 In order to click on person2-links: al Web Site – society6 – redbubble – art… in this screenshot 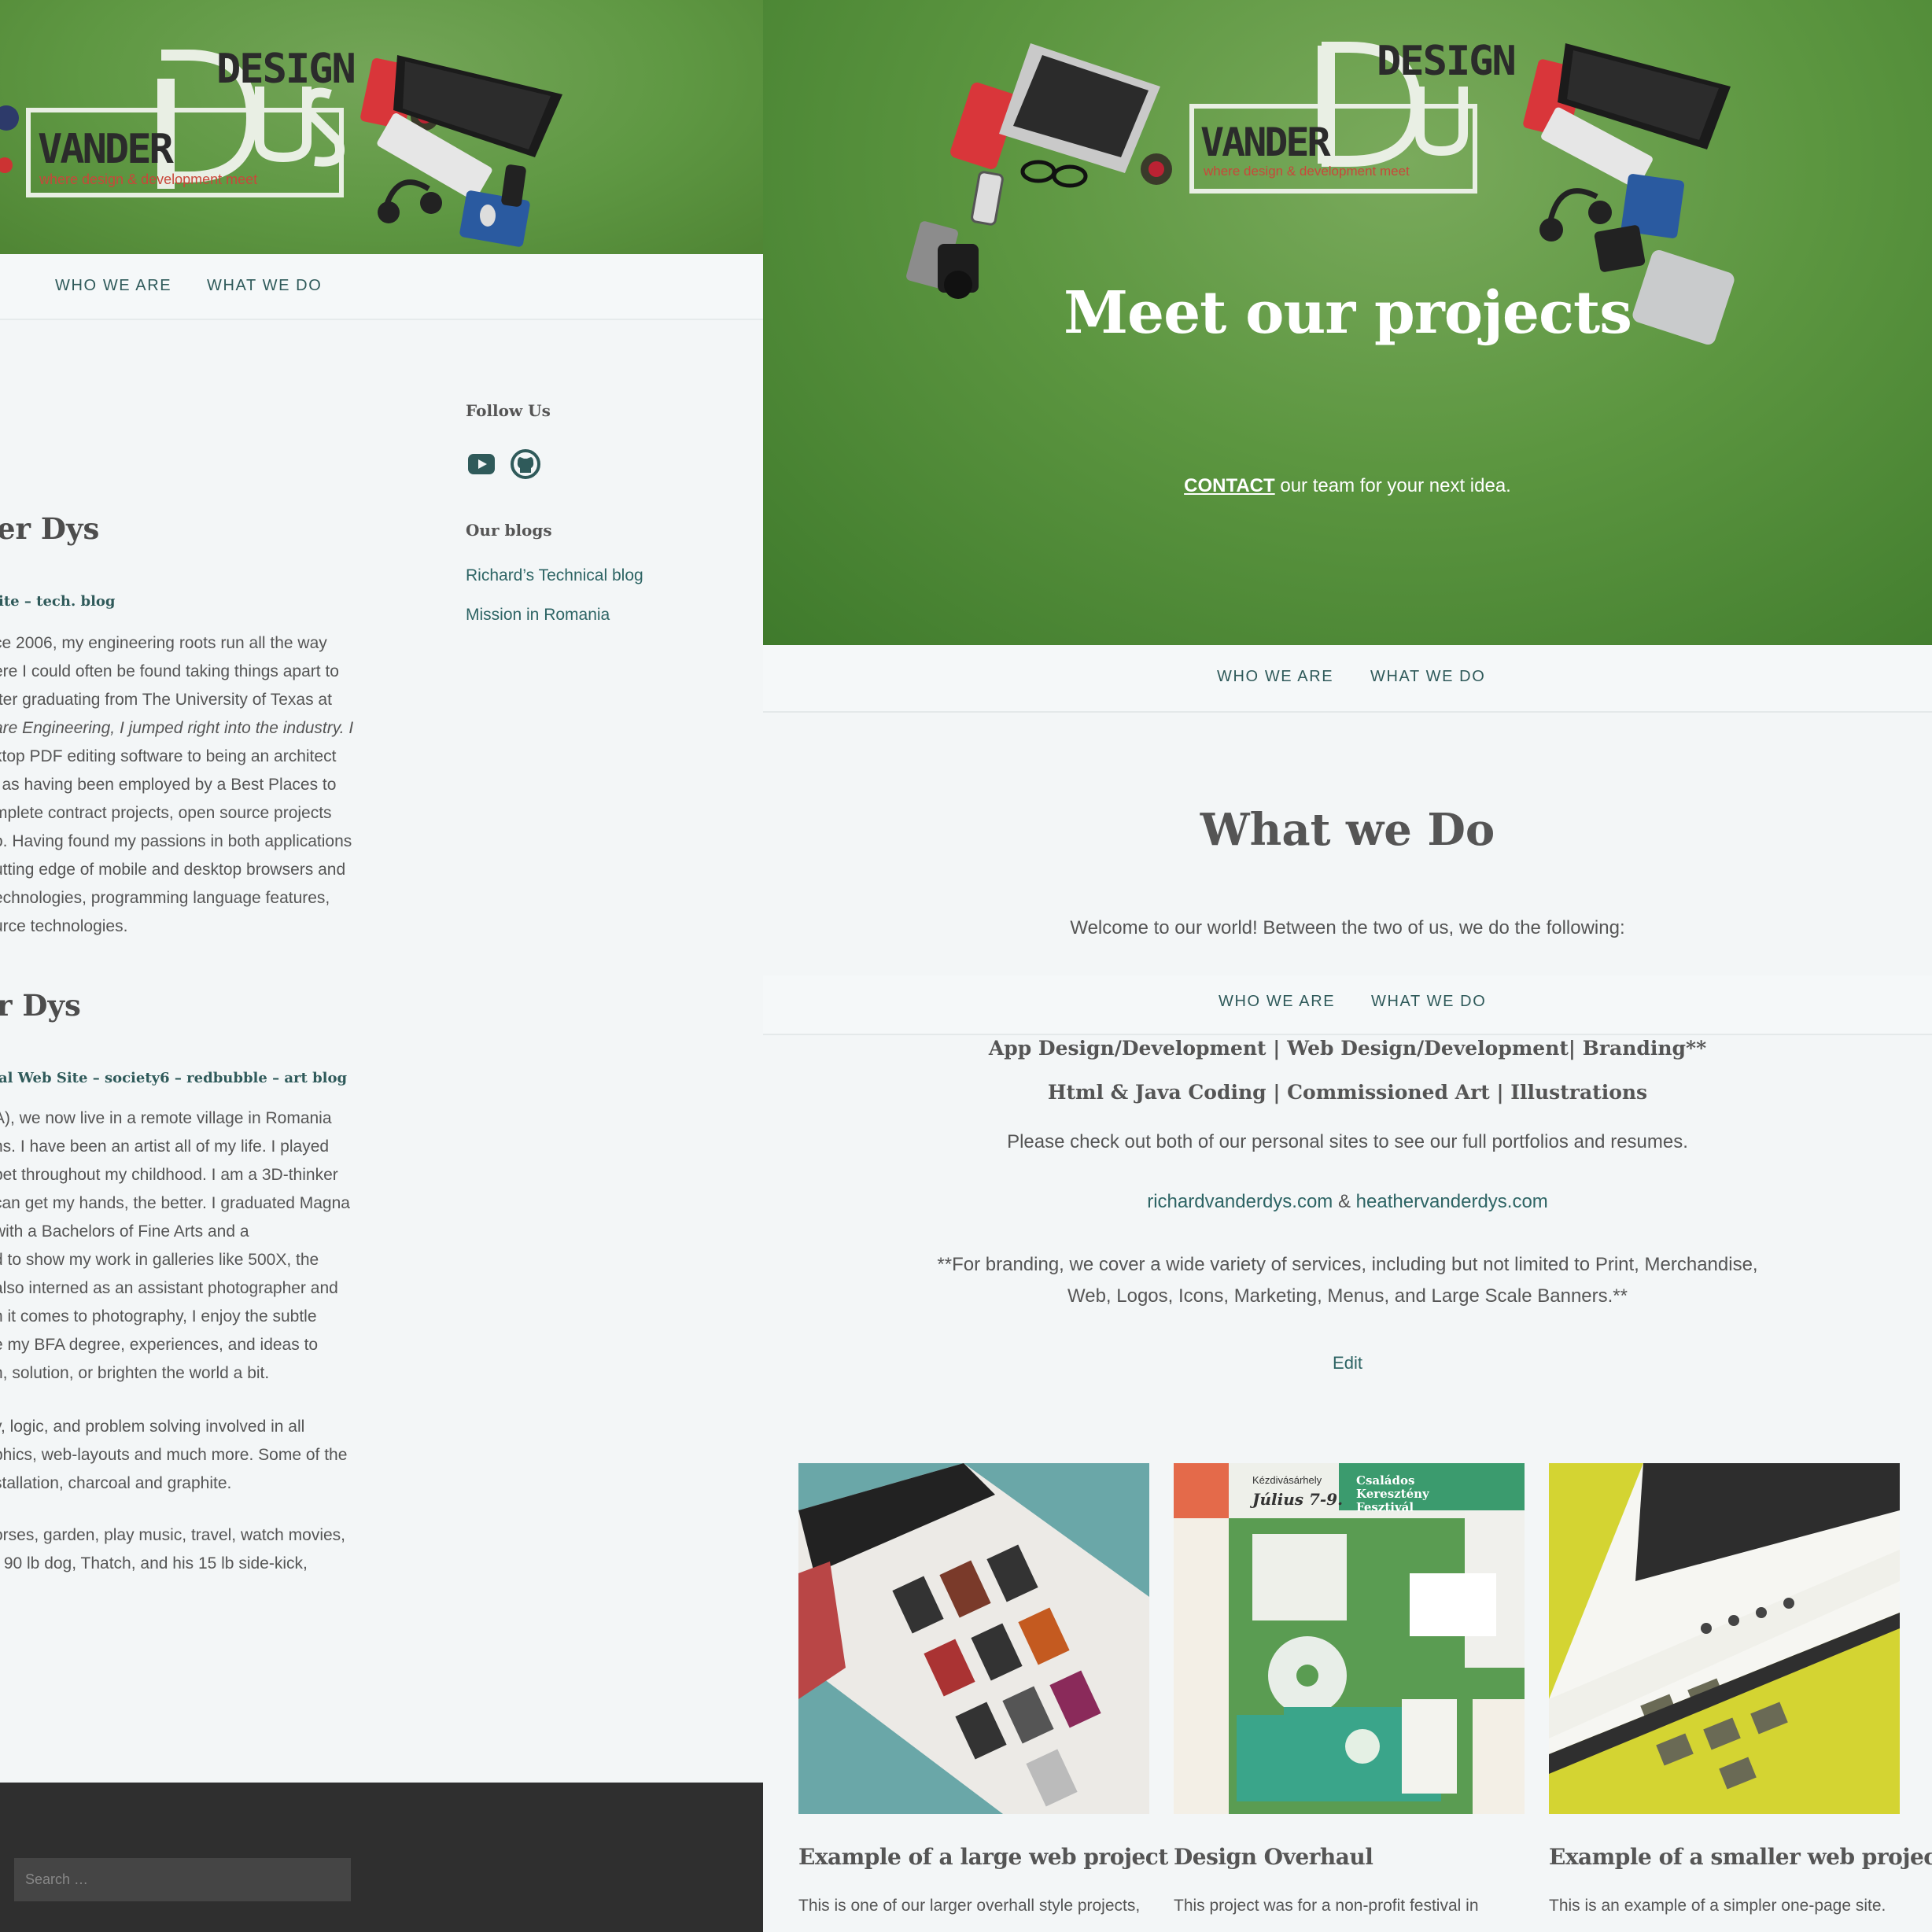, I will do `click(173, 1078)`.